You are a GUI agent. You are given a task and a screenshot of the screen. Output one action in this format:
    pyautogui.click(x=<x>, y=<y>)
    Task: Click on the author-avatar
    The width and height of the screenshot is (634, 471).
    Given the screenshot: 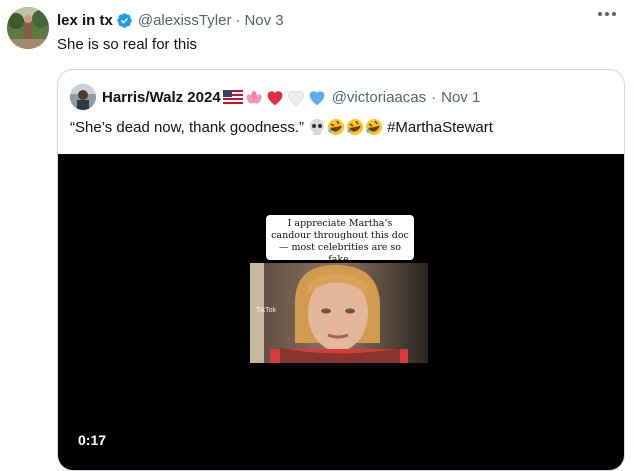 What is the action you would take?
    pyautogui.click(x=28, y=28)
    